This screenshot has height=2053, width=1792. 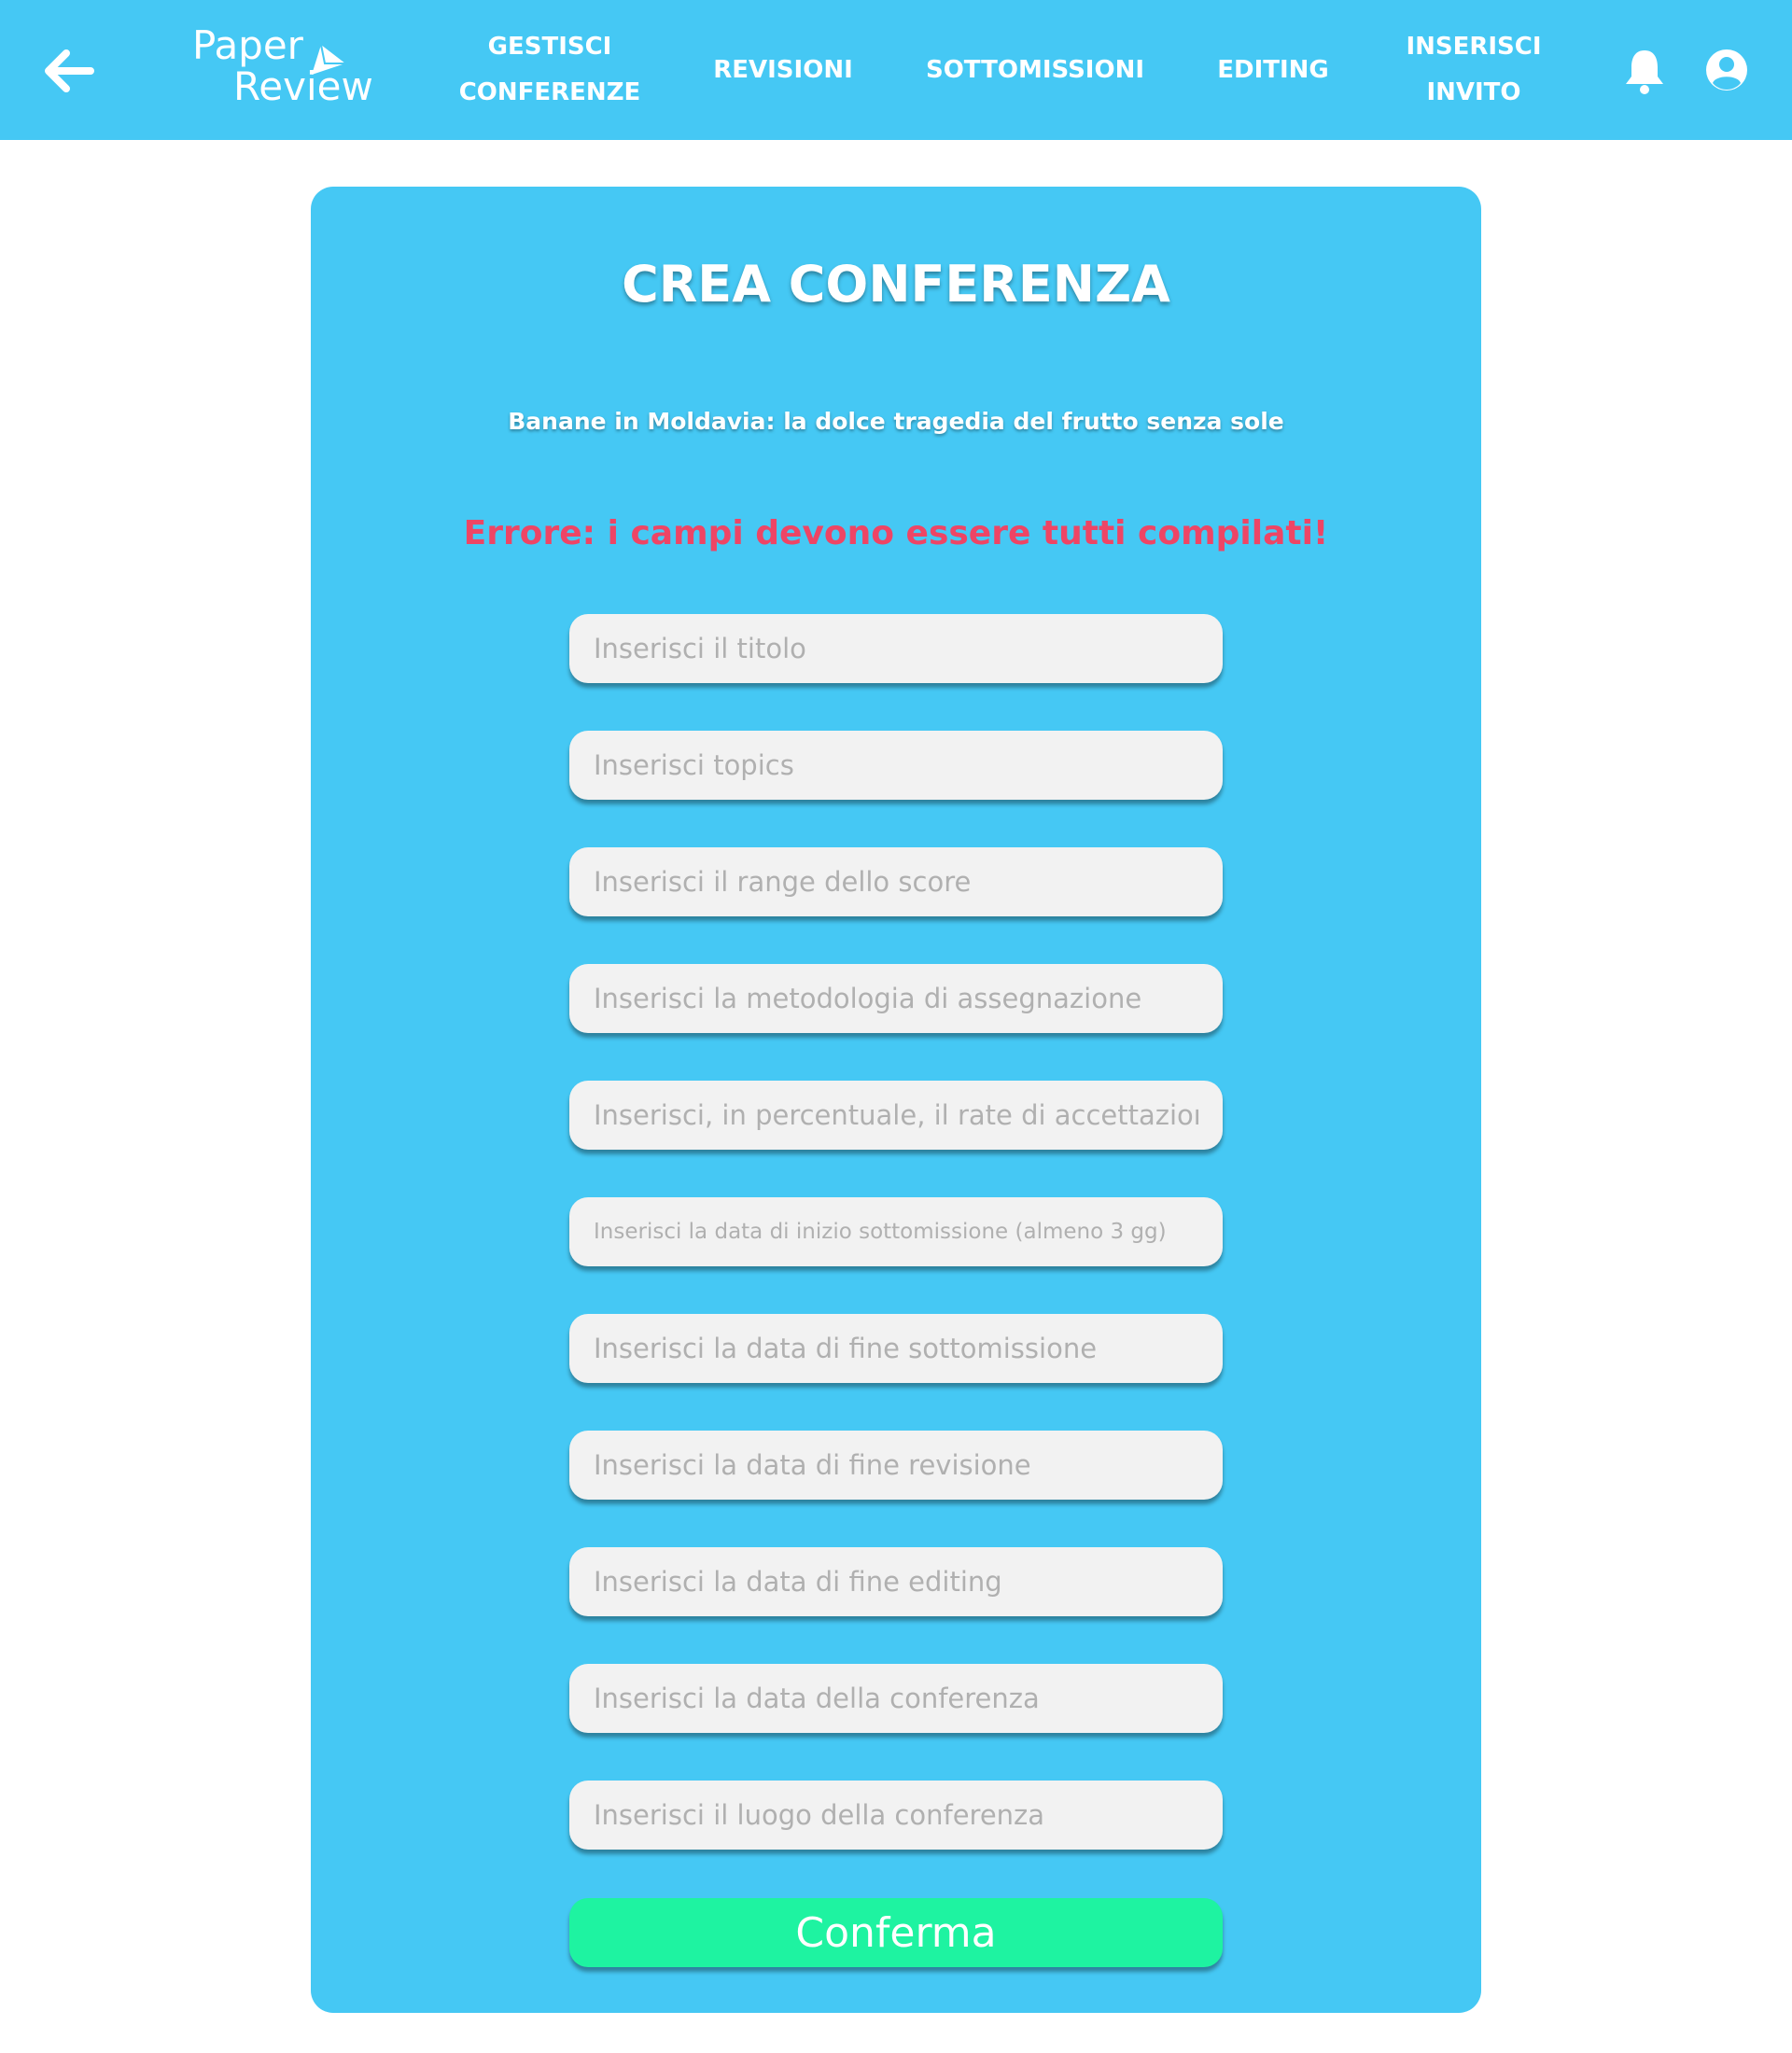 I want to click on app-logo: Paper Review, so click(x=283, y=69).